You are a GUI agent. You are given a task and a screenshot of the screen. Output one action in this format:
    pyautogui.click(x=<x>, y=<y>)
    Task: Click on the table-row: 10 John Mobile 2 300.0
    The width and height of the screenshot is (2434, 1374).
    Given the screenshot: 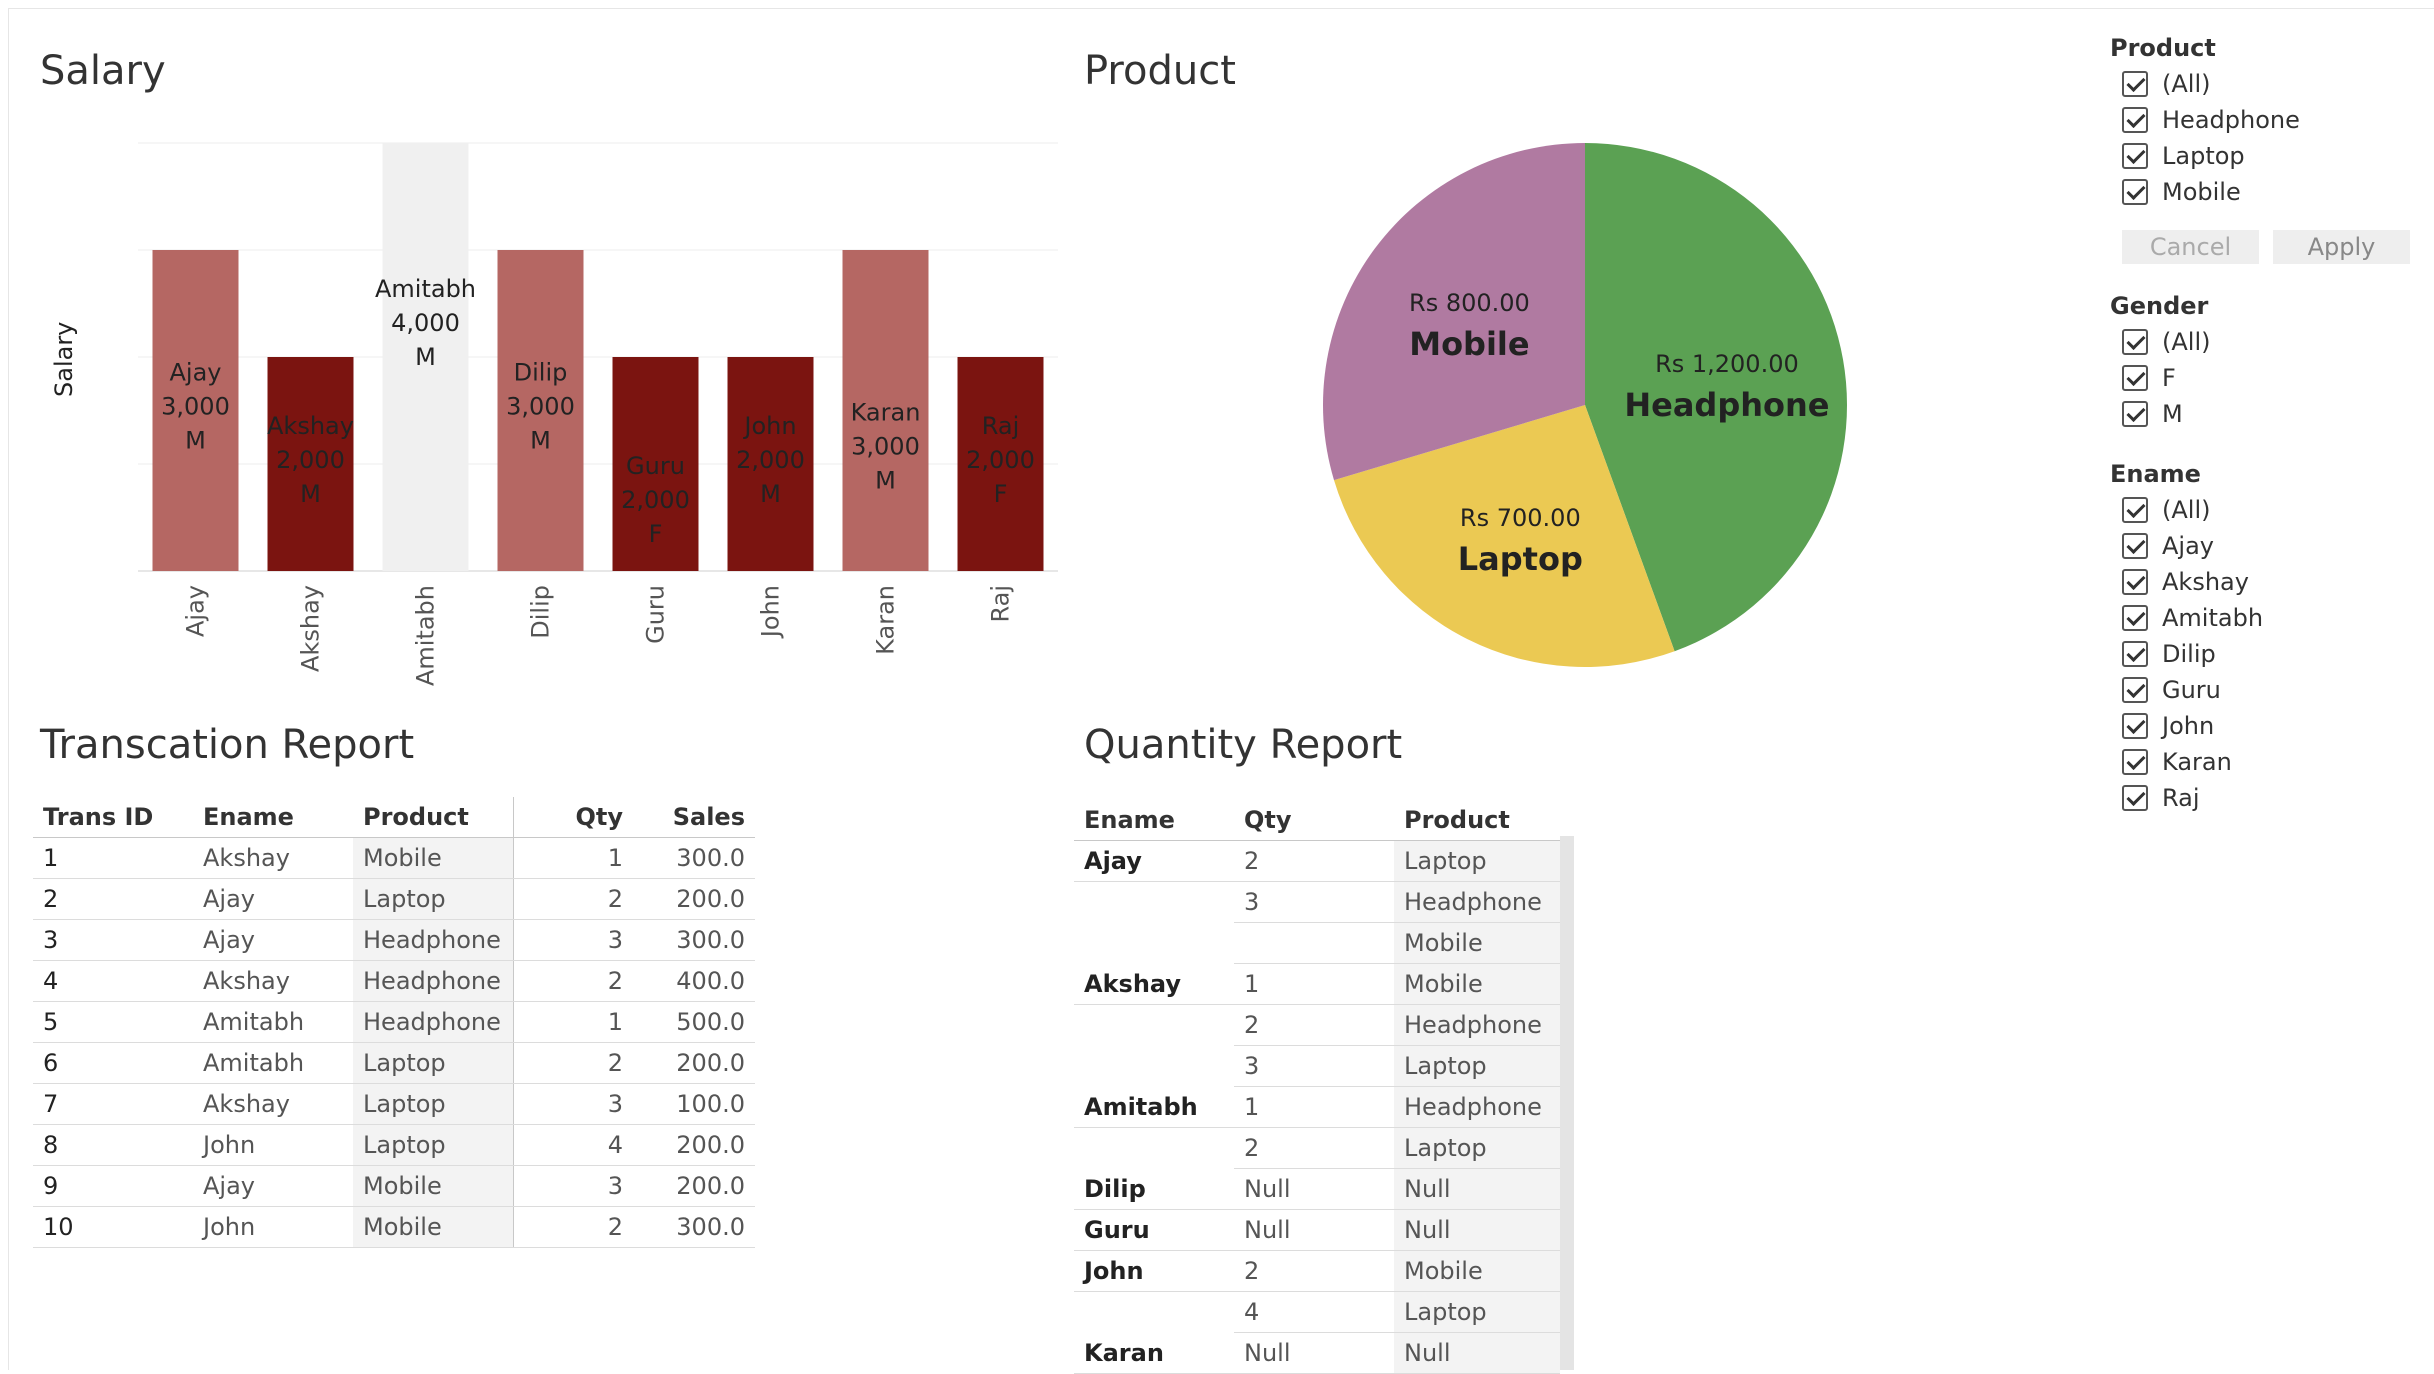 What is the action you would take?
    pyautogui.click(x=394, y=1227)
    